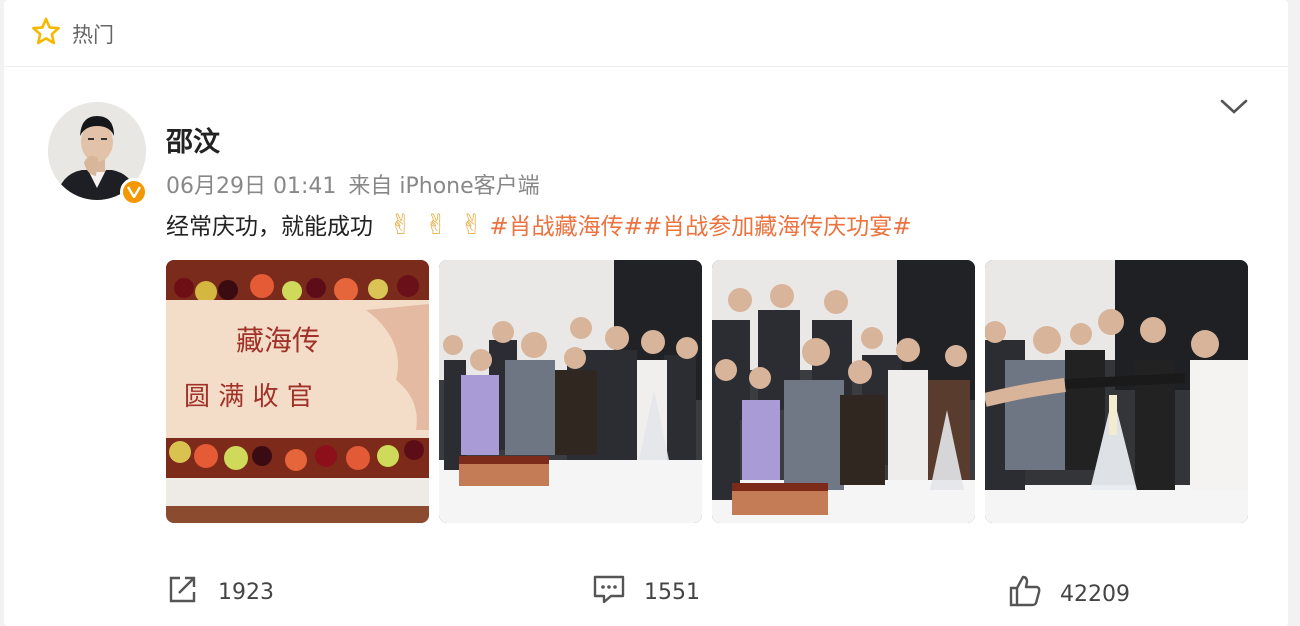 The image size is (1300, 626). I want to click on verified-badge-icon, so click(134, 192).